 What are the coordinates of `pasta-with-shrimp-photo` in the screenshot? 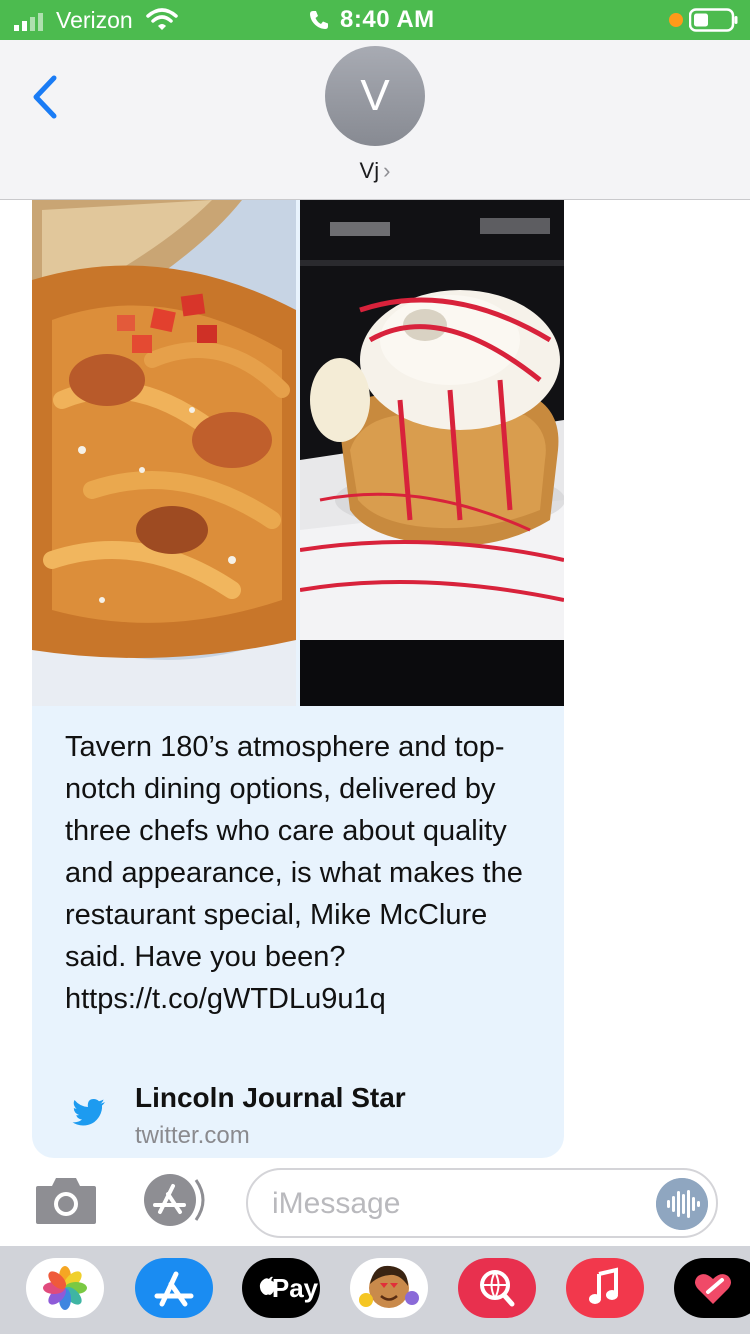 It's located at (164, 453).